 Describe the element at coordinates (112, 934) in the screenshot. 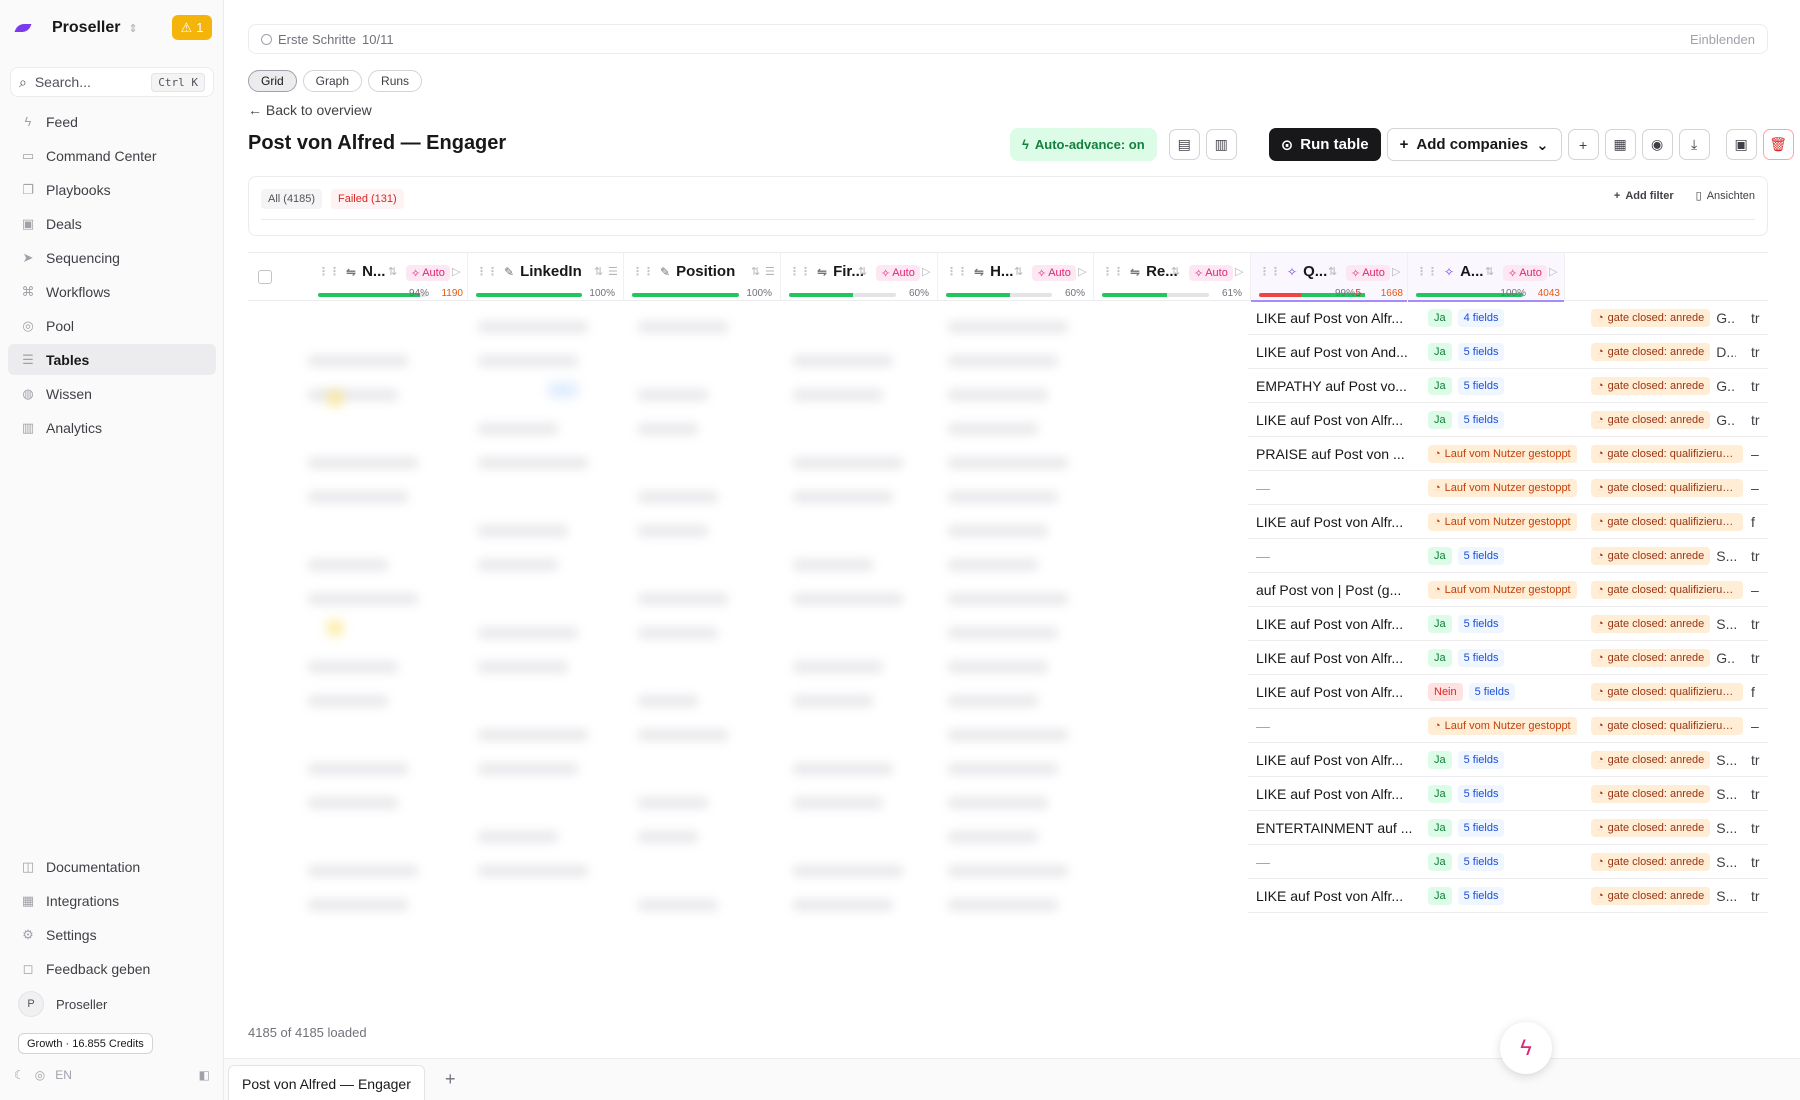

I see `sidebar-item-settings: ⚙ Settings` at that location.